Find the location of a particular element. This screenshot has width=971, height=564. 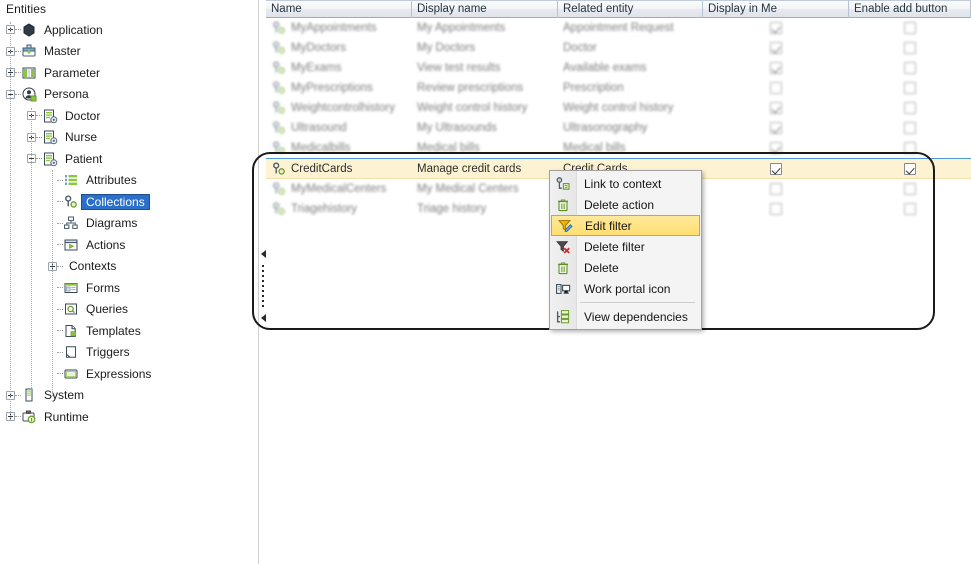

tree-item-label: Actions is located at coordinates (106, 244).